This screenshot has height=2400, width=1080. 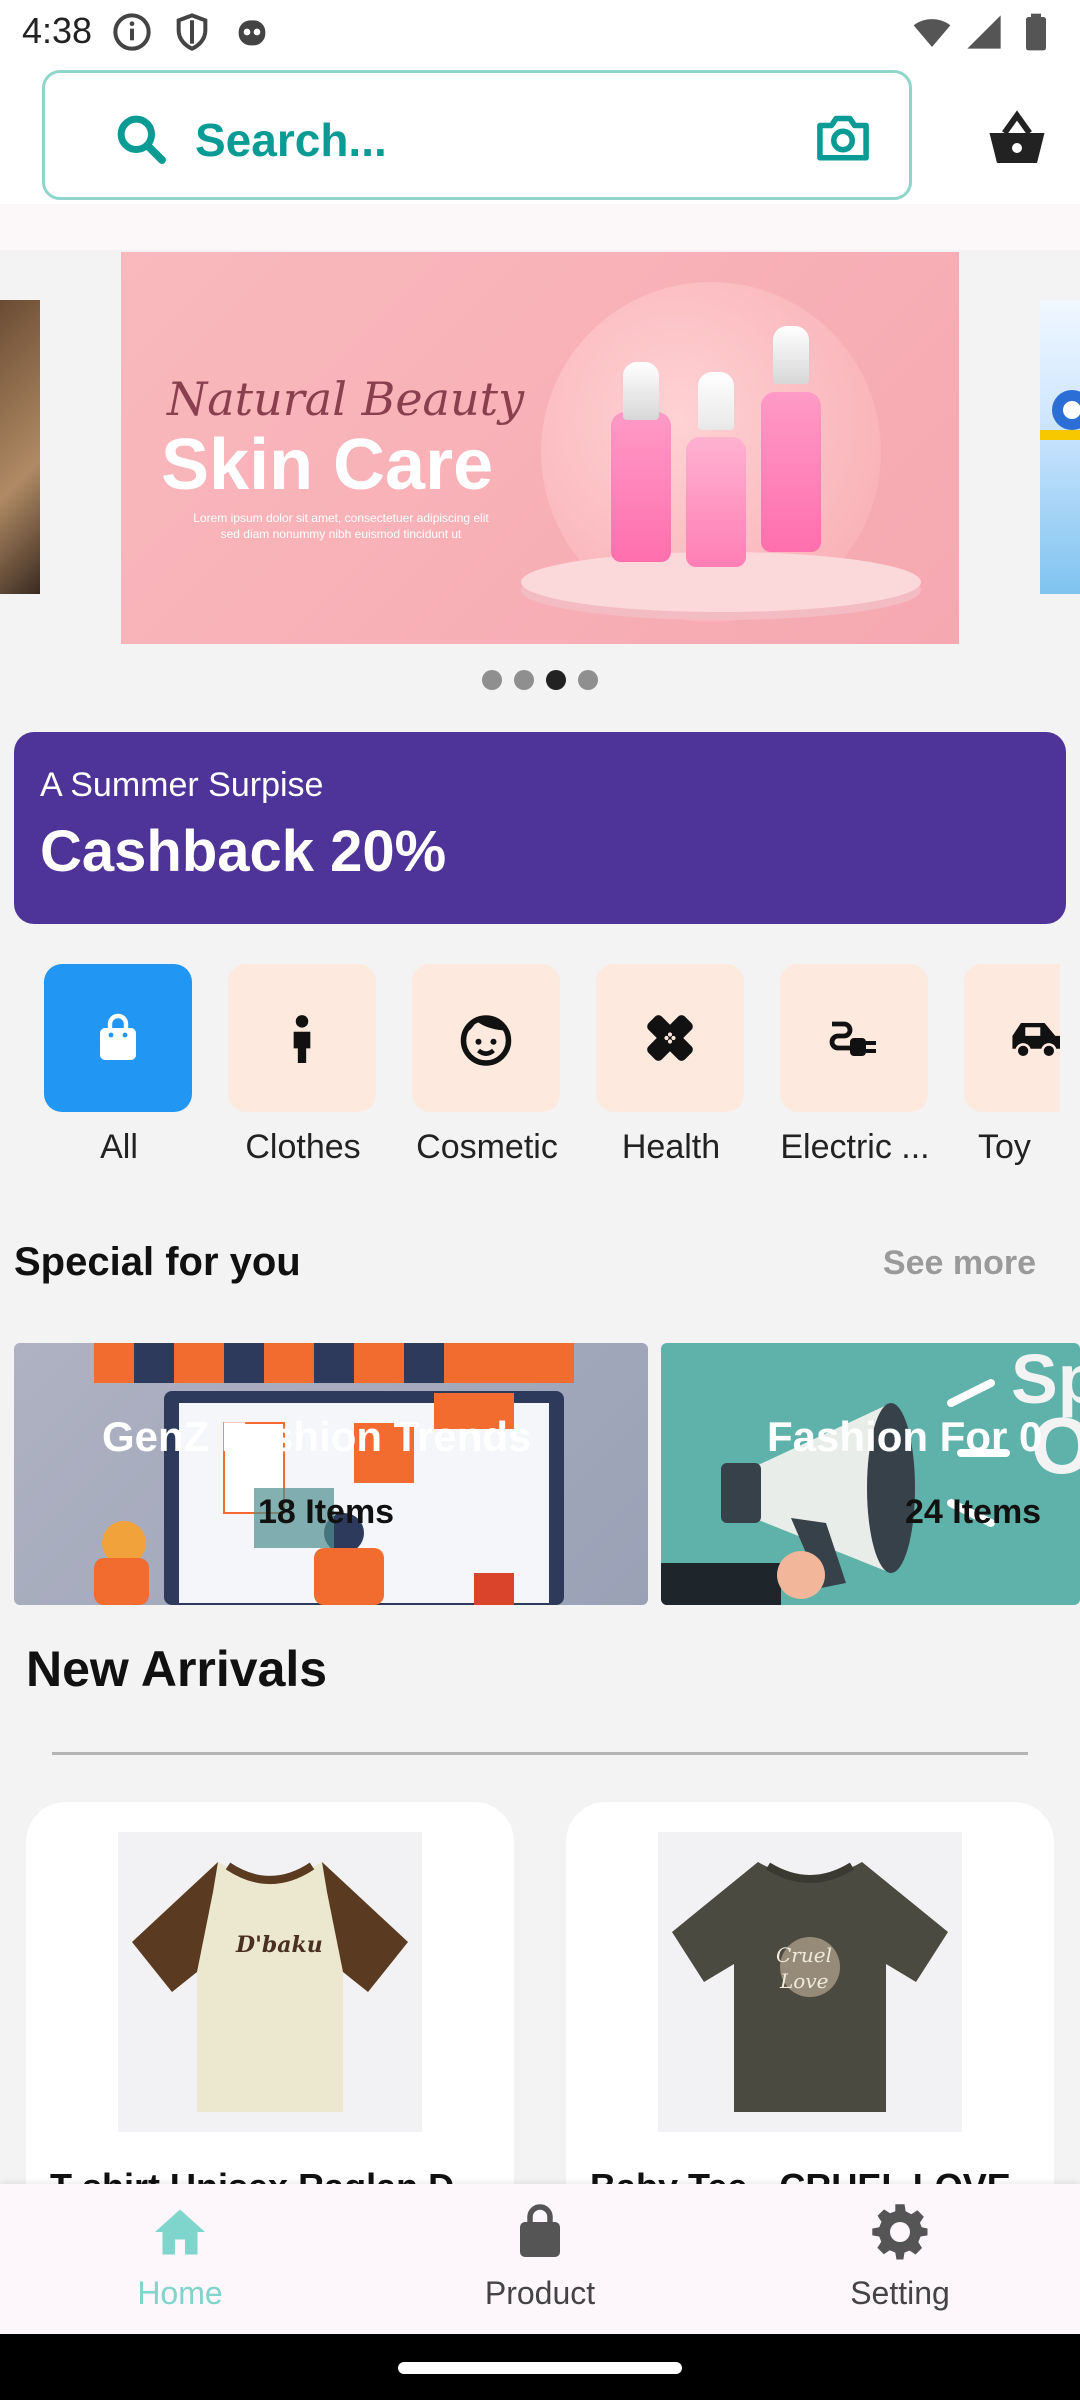 I want to click on category-label: Toy, so click(x=1004, y=1147).